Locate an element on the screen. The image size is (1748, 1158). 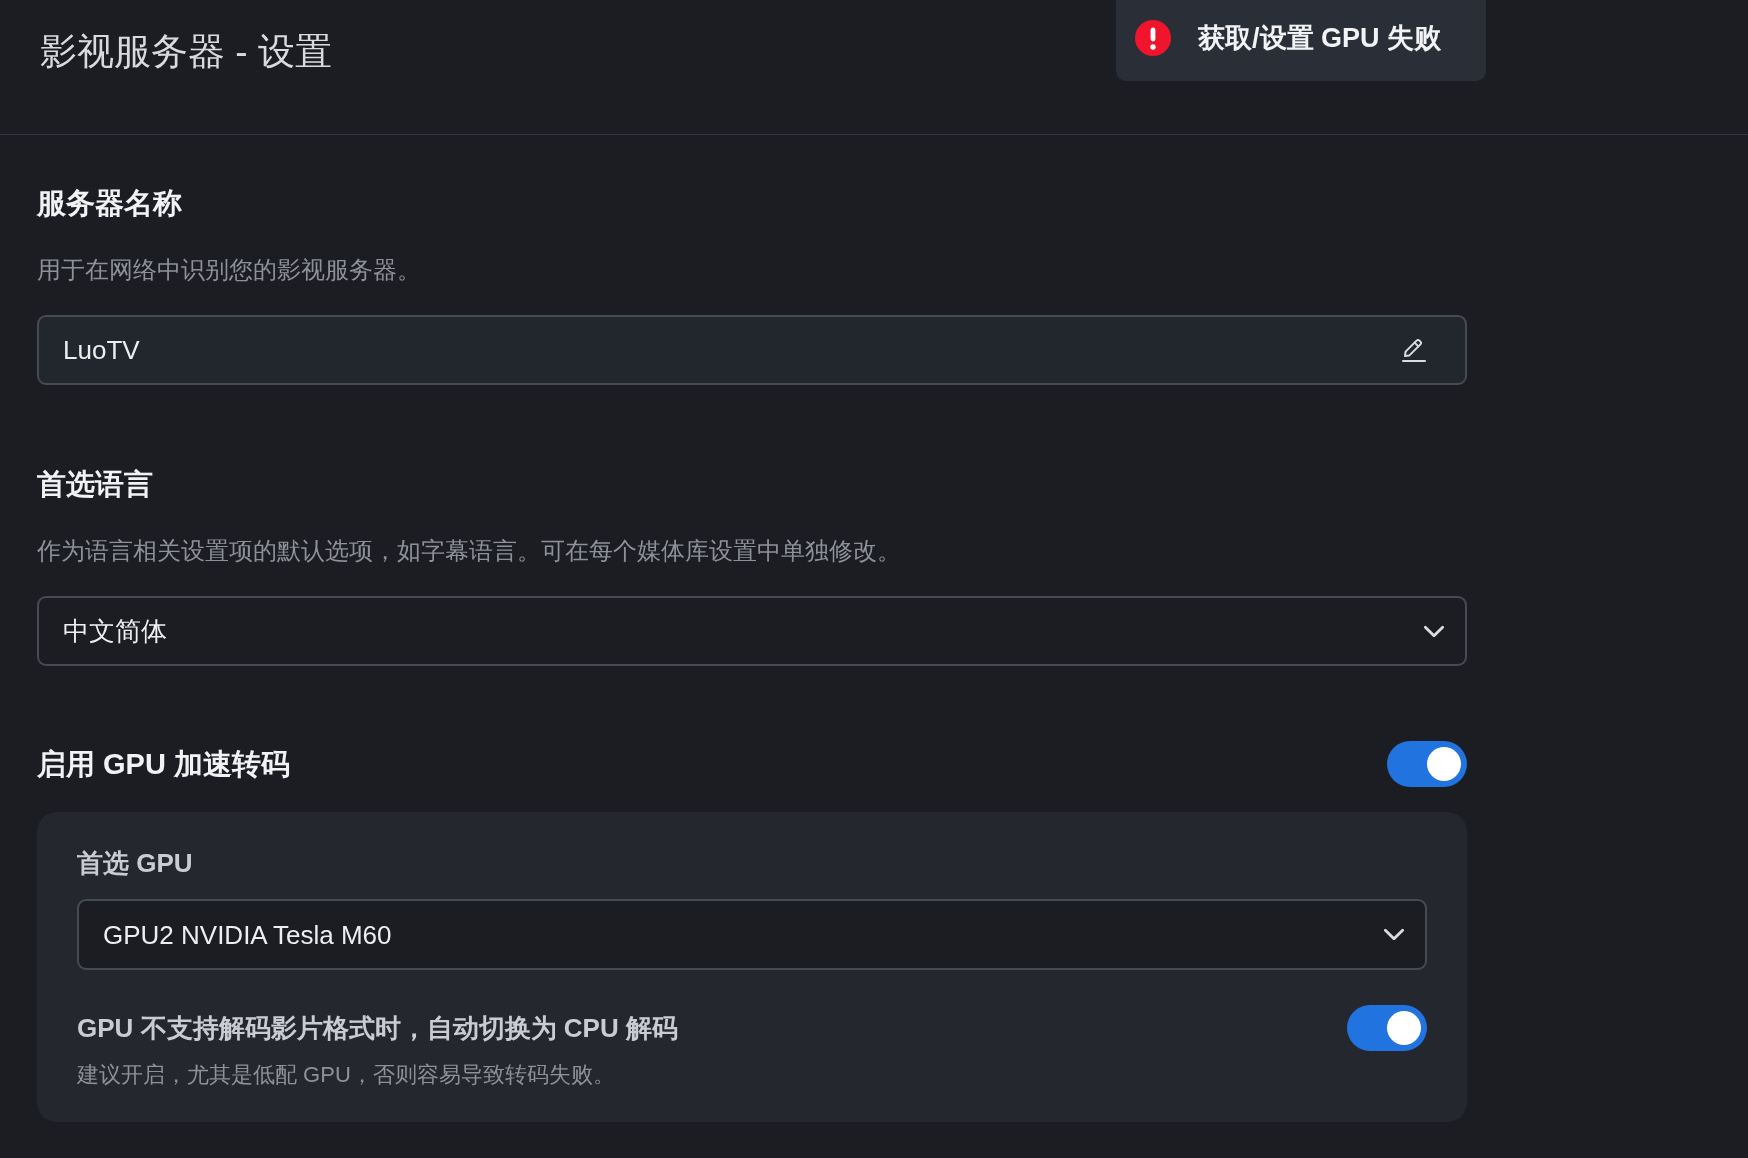
section-heading: 首选语言 is located at coordinates (95, 484).